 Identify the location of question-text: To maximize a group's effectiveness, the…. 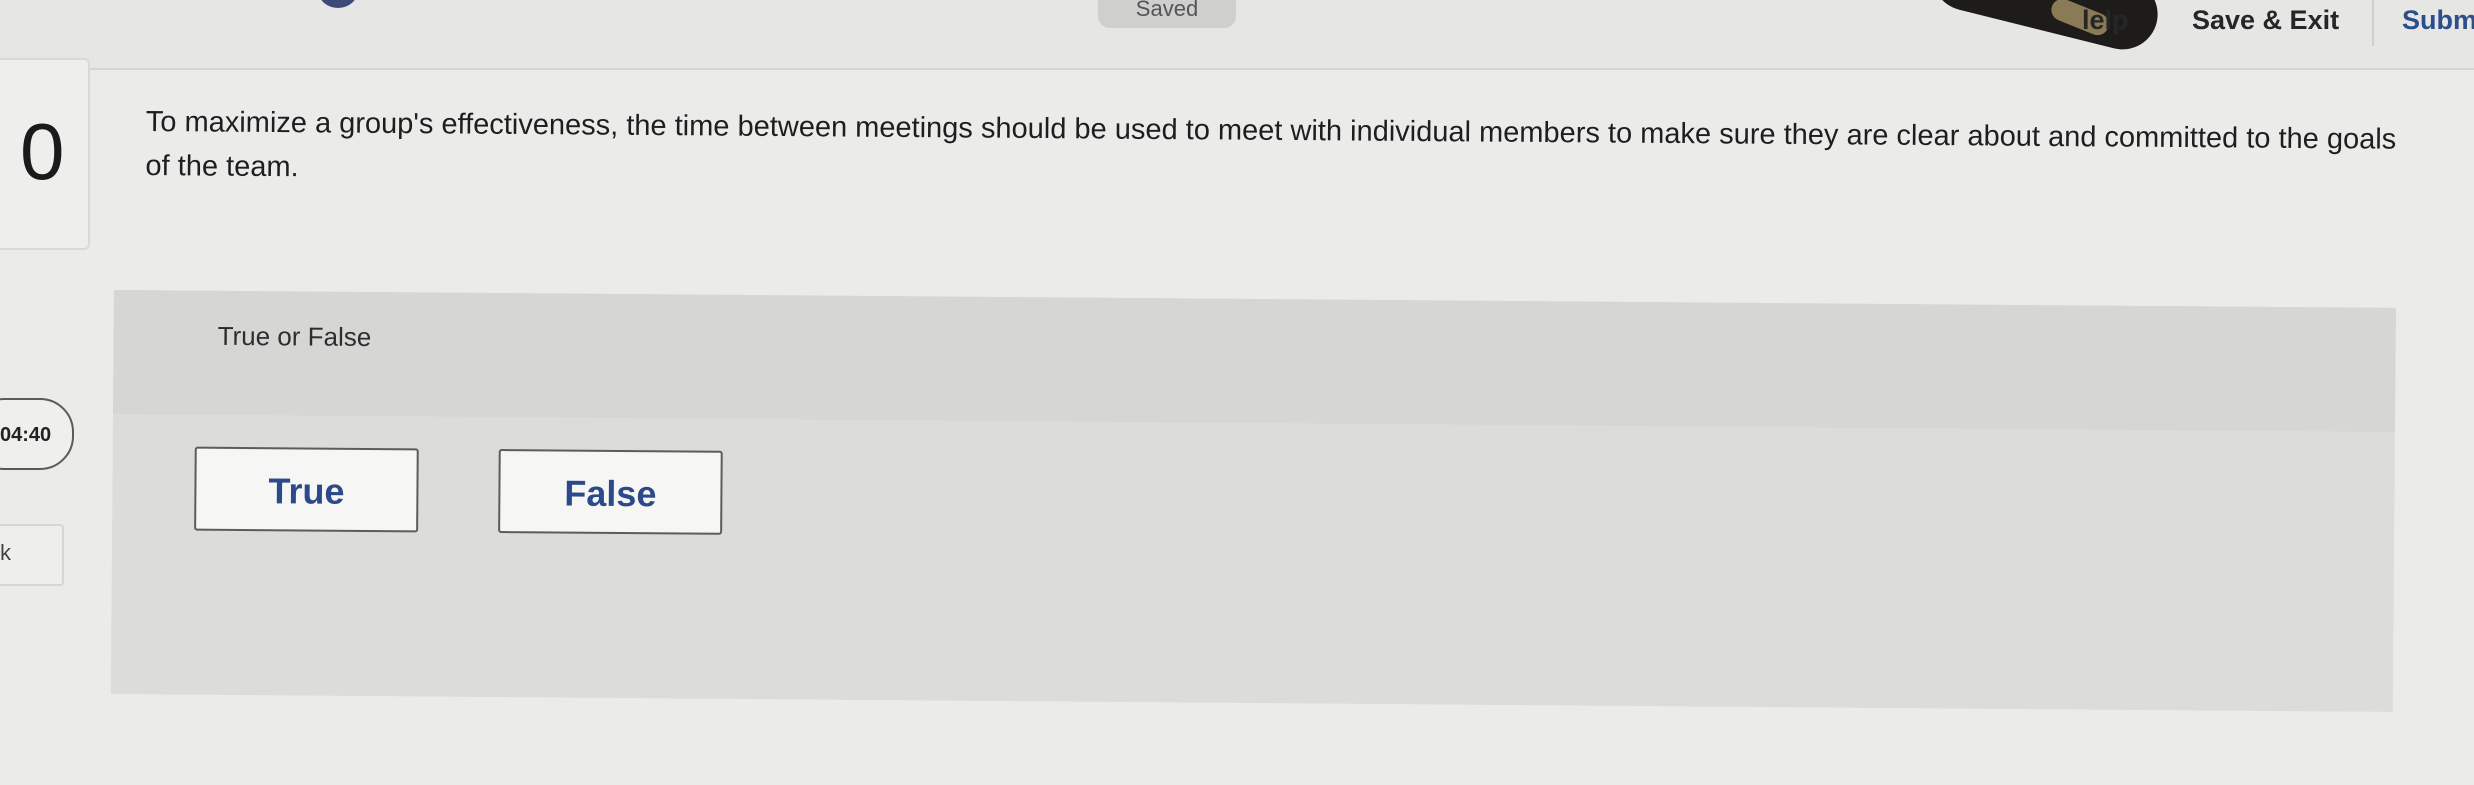
(1271, 144).